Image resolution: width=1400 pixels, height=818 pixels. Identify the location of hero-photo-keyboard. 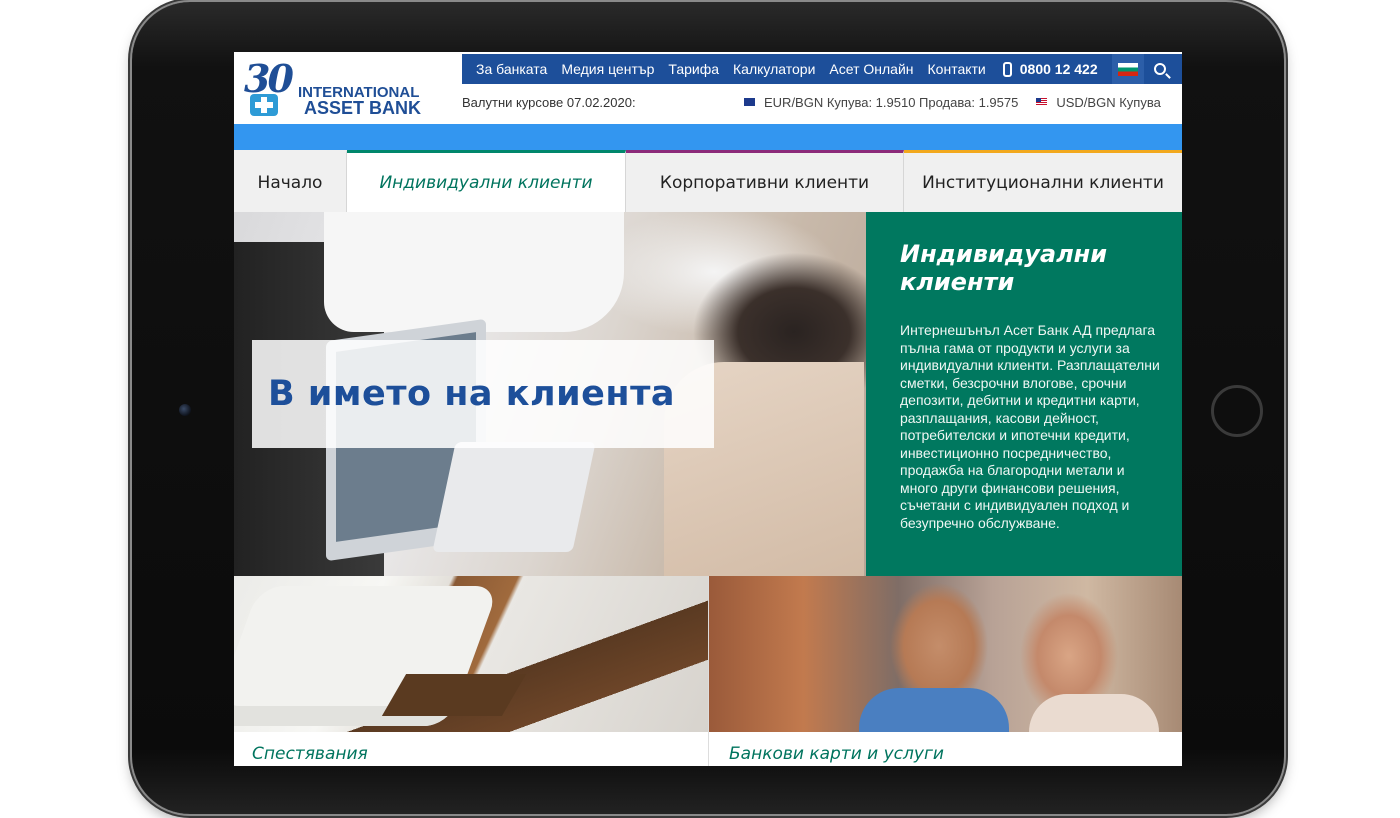
(514, 497).